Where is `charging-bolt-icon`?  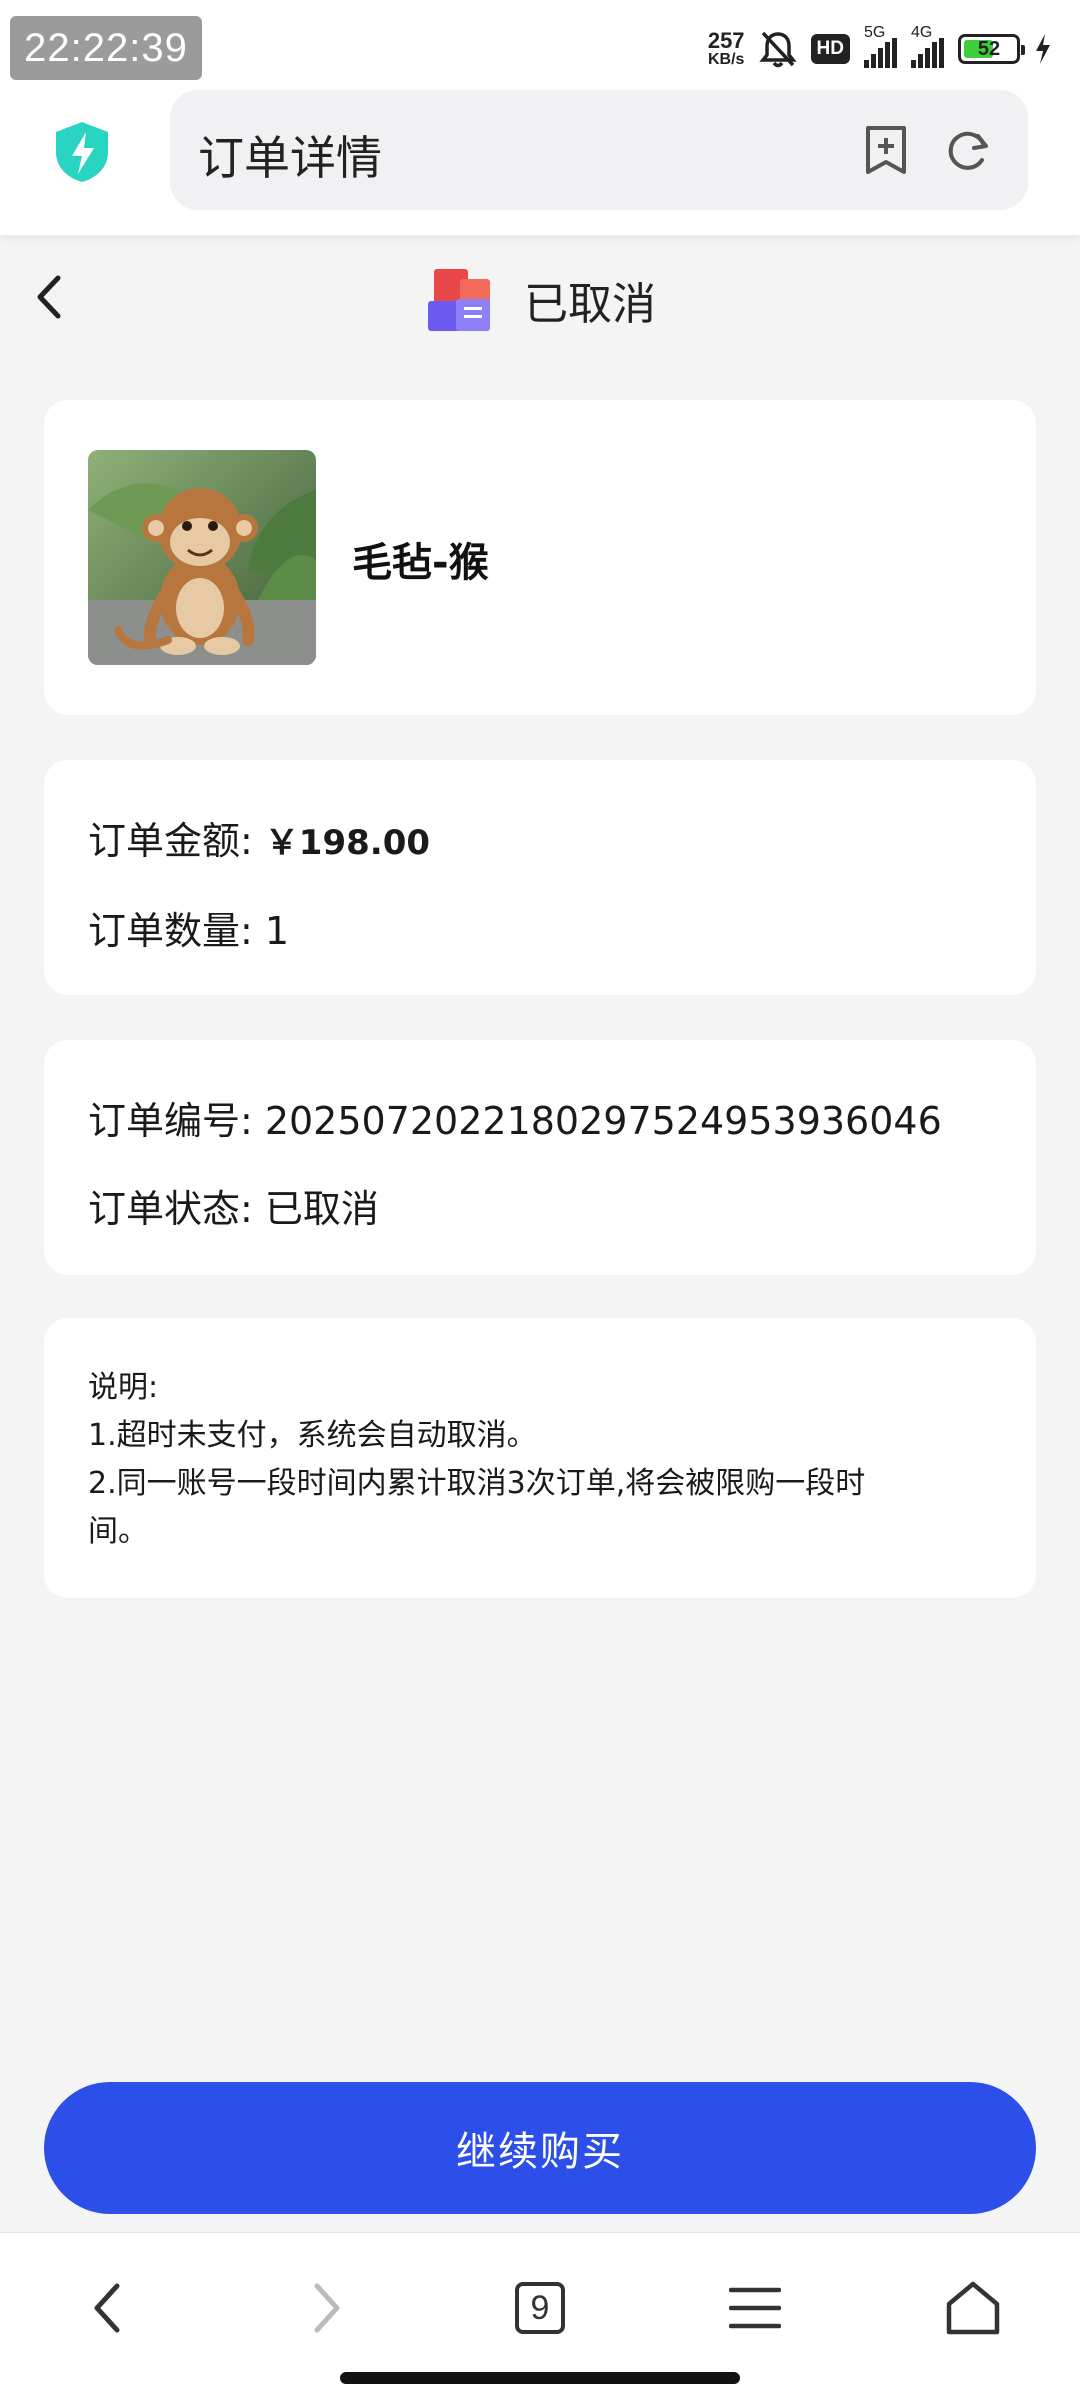 charging-bolt-icon is located at coordinates (1043, 49).